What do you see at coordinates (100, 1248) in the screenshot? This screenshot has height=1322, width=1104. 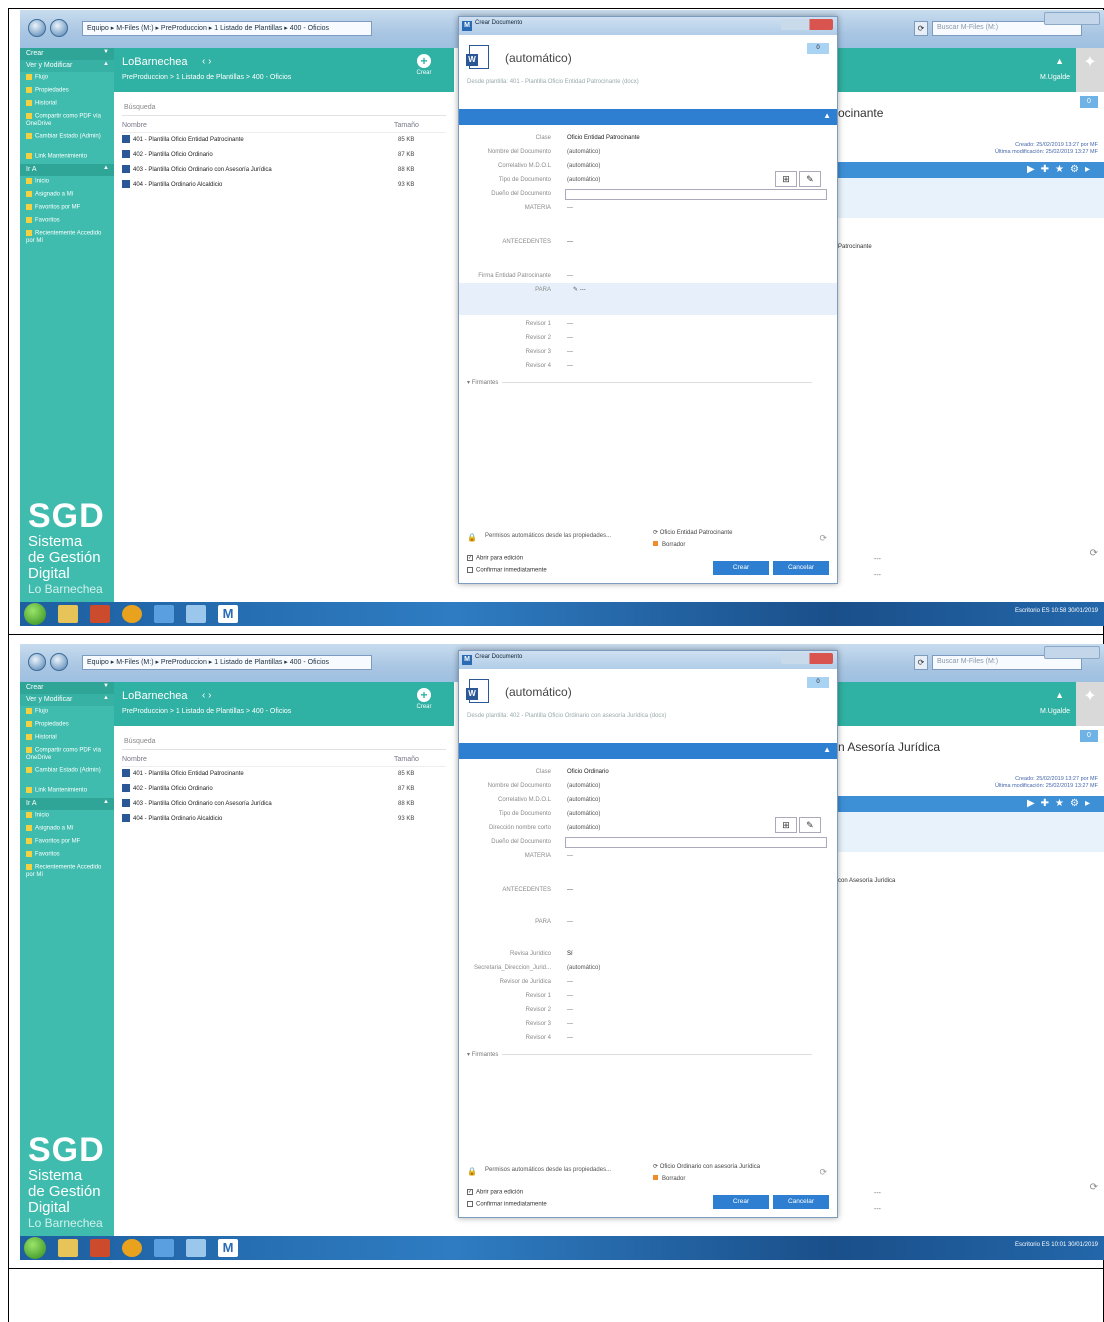 I see `office-icon` at bounding box center [100, 1248].